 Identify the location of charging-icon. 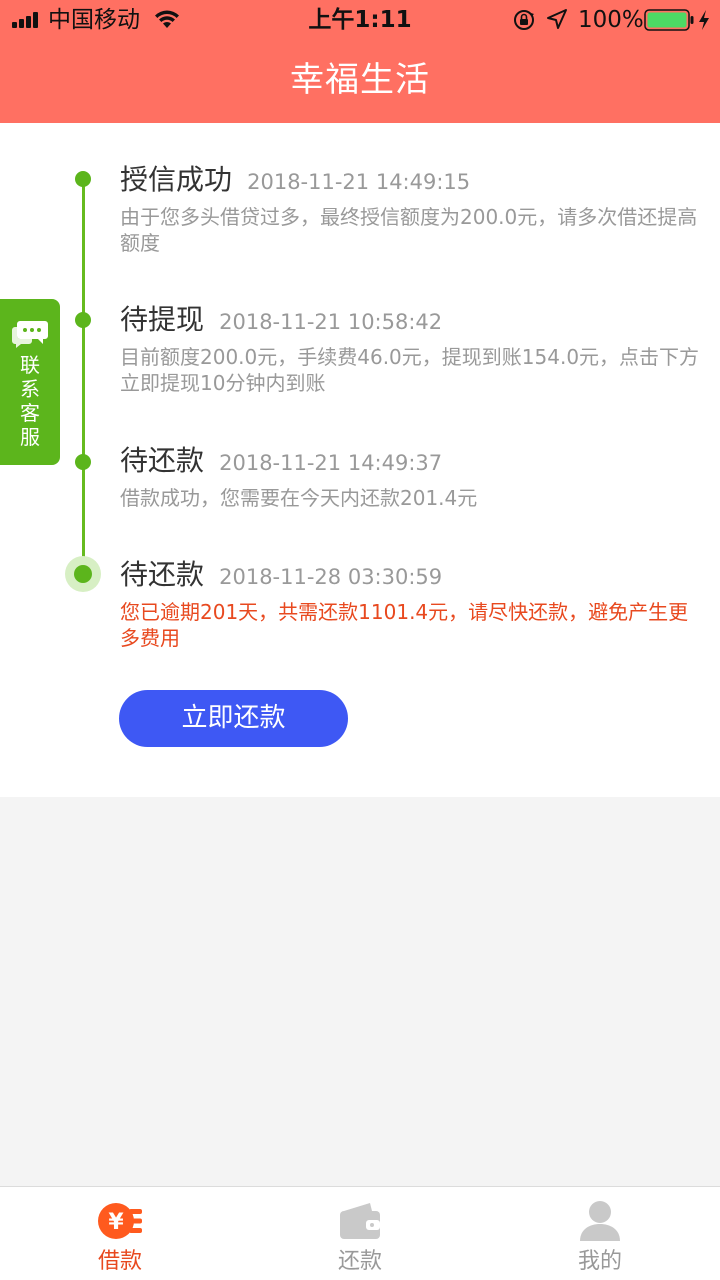
(704, 20).